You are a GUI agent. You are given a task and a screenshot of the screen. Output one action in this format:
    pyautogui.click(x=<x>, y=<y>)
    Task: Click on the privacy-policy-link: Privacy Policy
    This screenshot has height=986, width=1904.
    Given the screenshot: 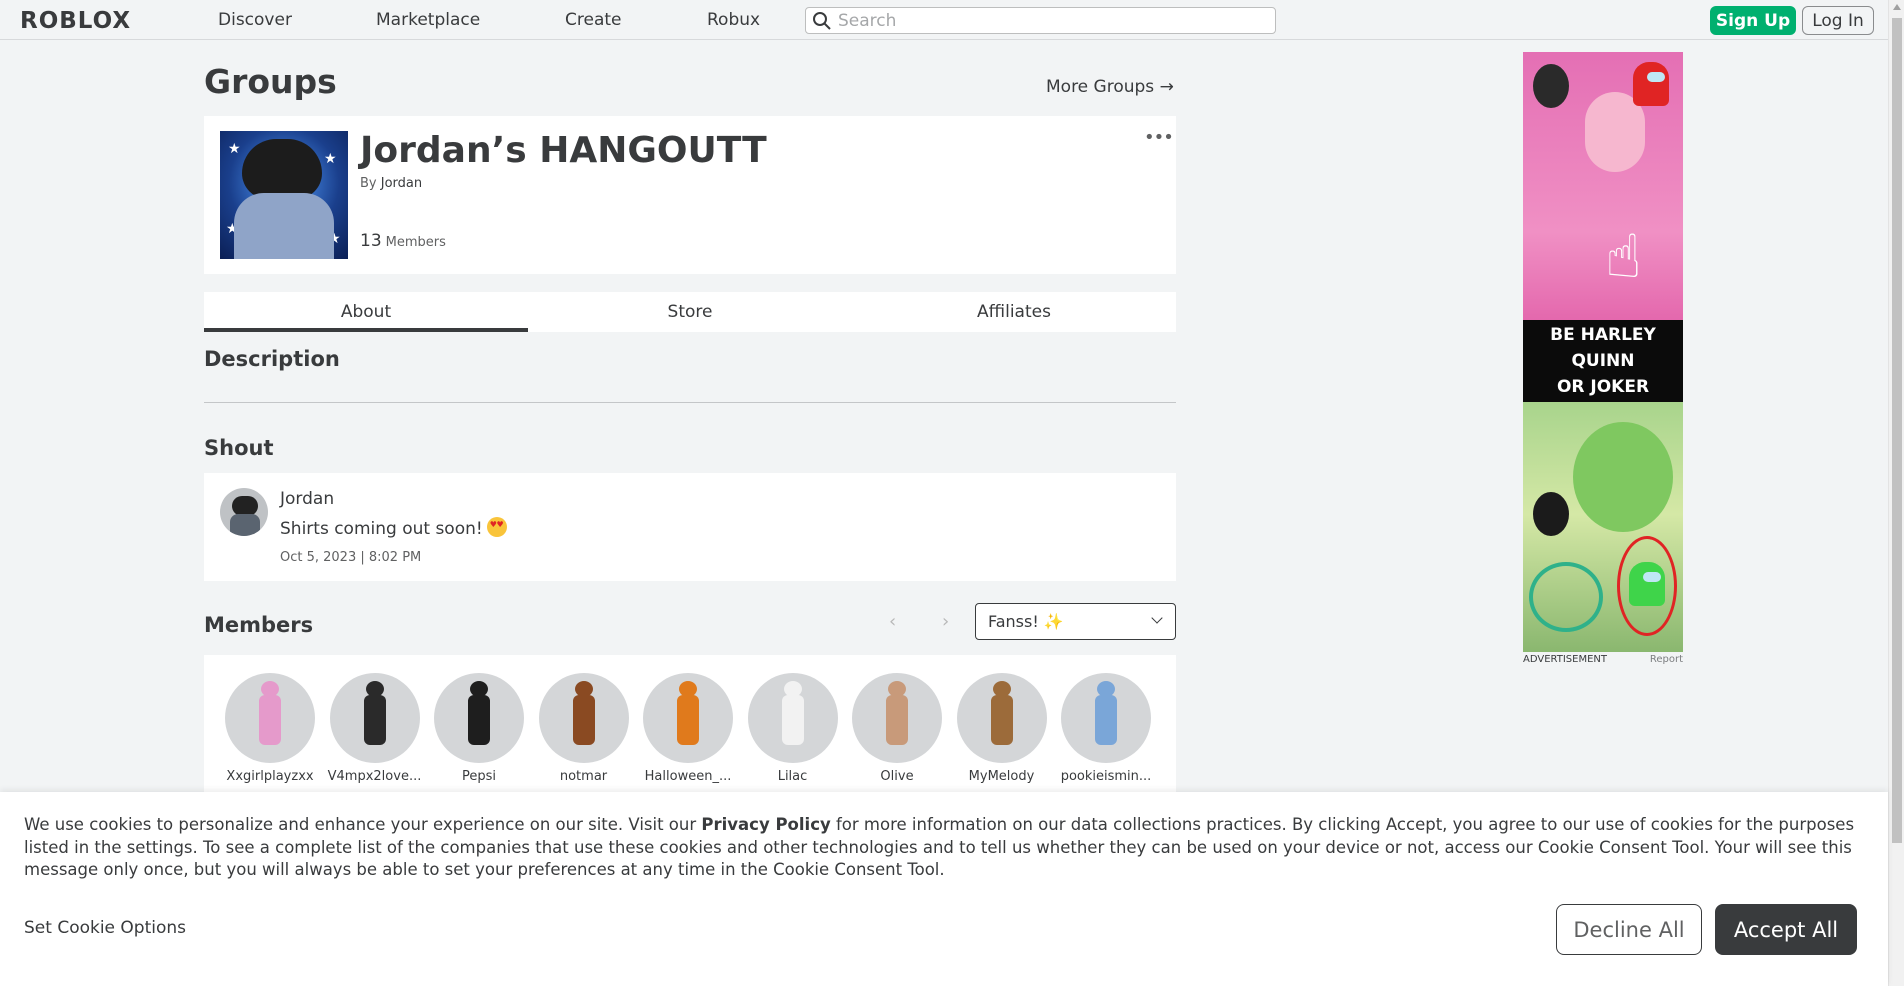 What is the action you would take?
    pyautogui.click(x=765, y=824)
    